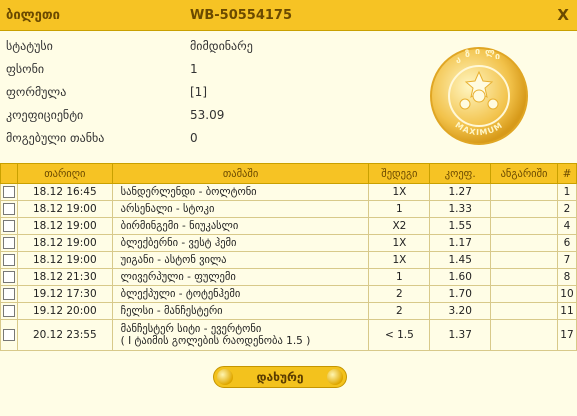 The height and width of the screenshot is (416, 577). What do you see at coordinates (65, 192) in the screenshot?
I see `cell-date: 18.12 16:45` at bounding box center [65, 192].